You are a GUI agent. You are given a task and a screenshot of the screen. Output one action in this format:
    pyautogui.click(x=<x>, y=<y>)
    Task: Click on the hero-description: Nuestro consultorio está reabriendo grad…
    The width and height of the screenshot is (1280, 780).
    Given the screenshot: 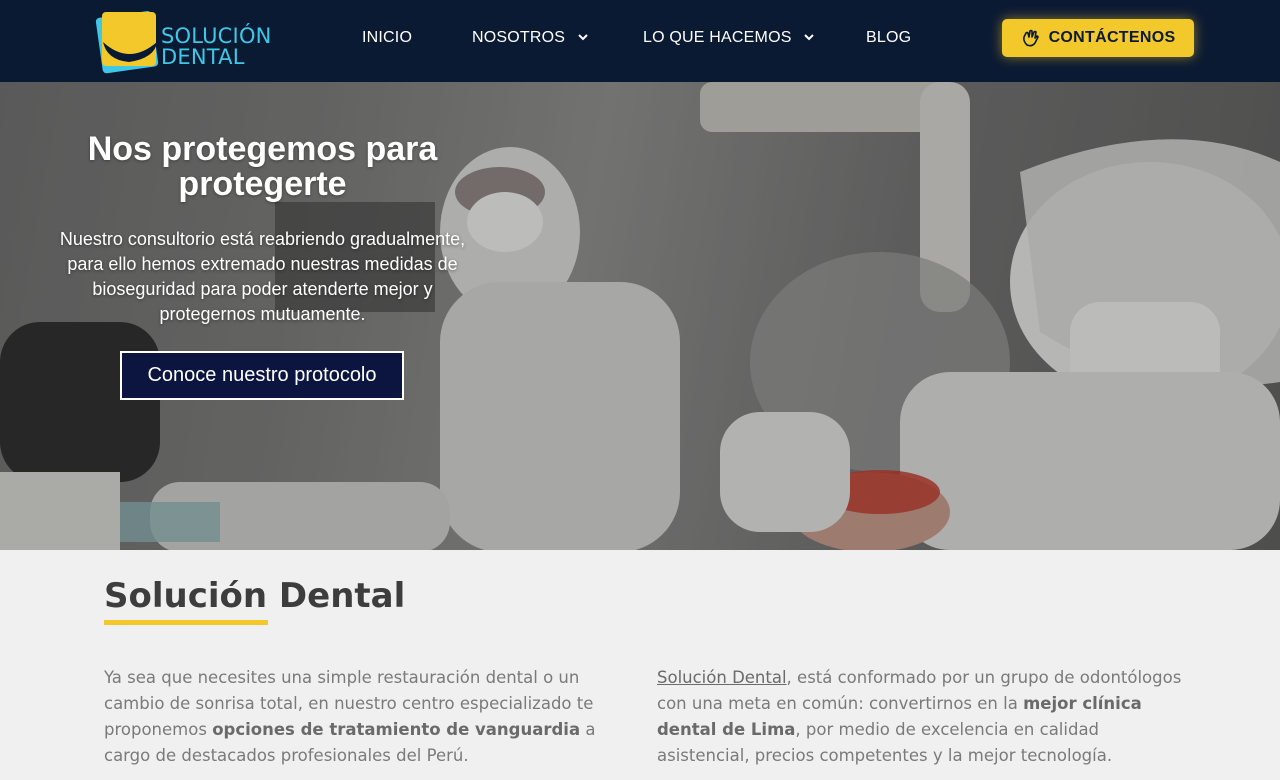 What is the action you would take?
    pyautogui.click(x=262, y=276)
    